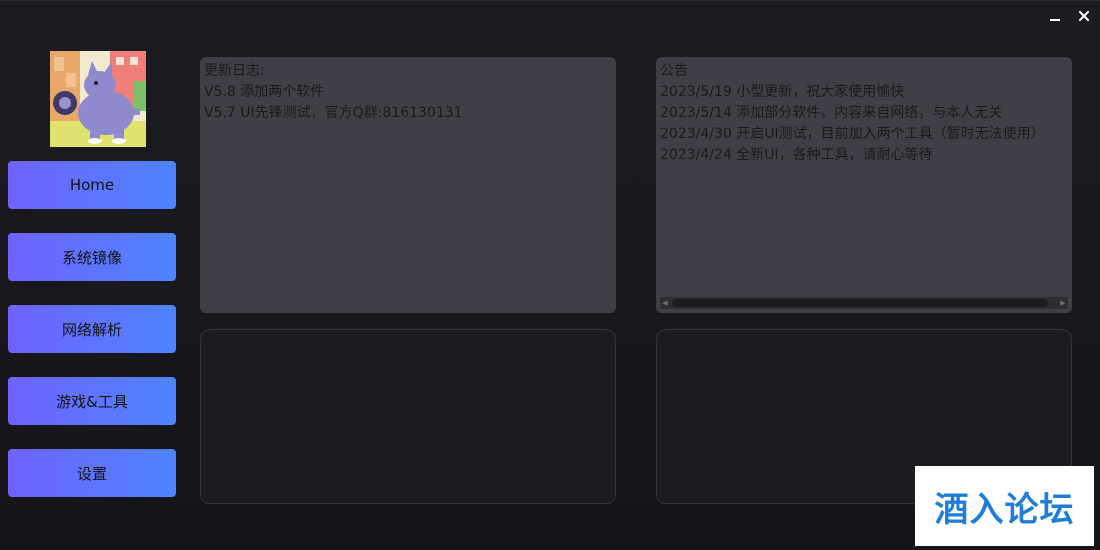 The image size is (1100, 550). I want to click on horizontal-scrollbar: ◀ ▶, so click(864, 303).